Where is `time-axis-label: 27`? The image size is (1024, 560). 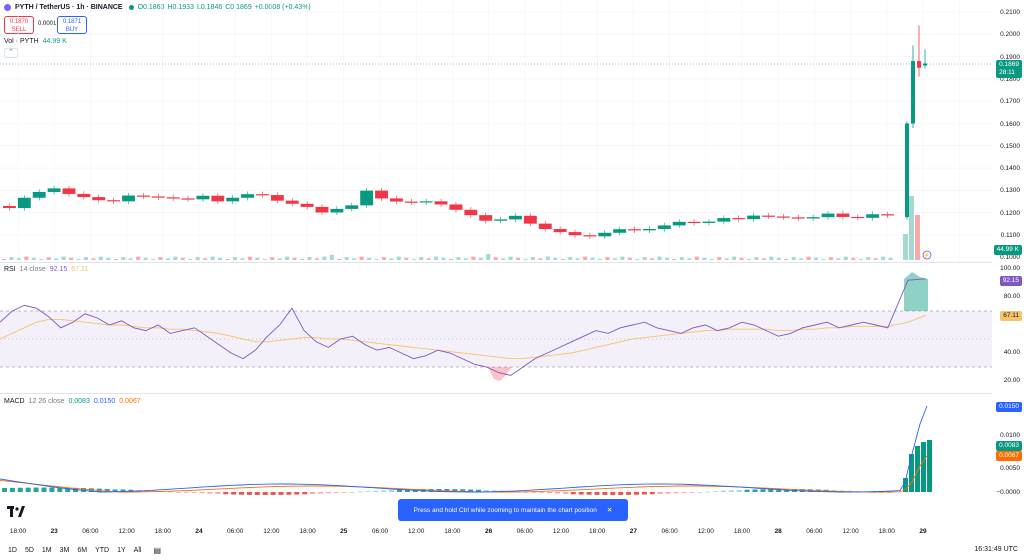
time-axis-label: 27 is located at coordinates (633, 531).